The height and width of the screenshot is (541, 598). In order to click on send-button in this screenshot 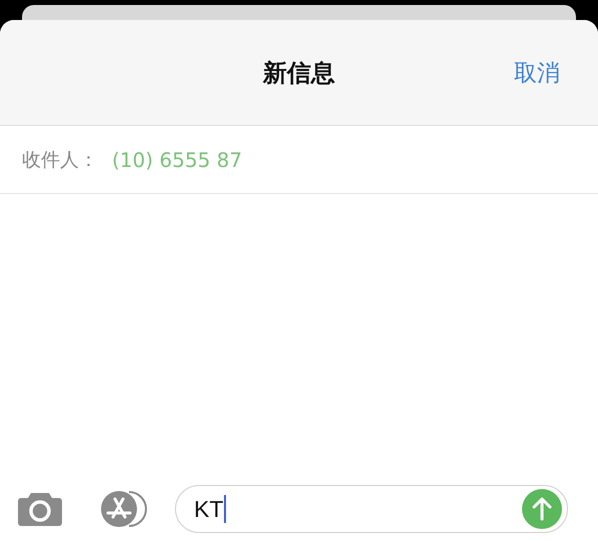, I will do `click(542, 509)`.